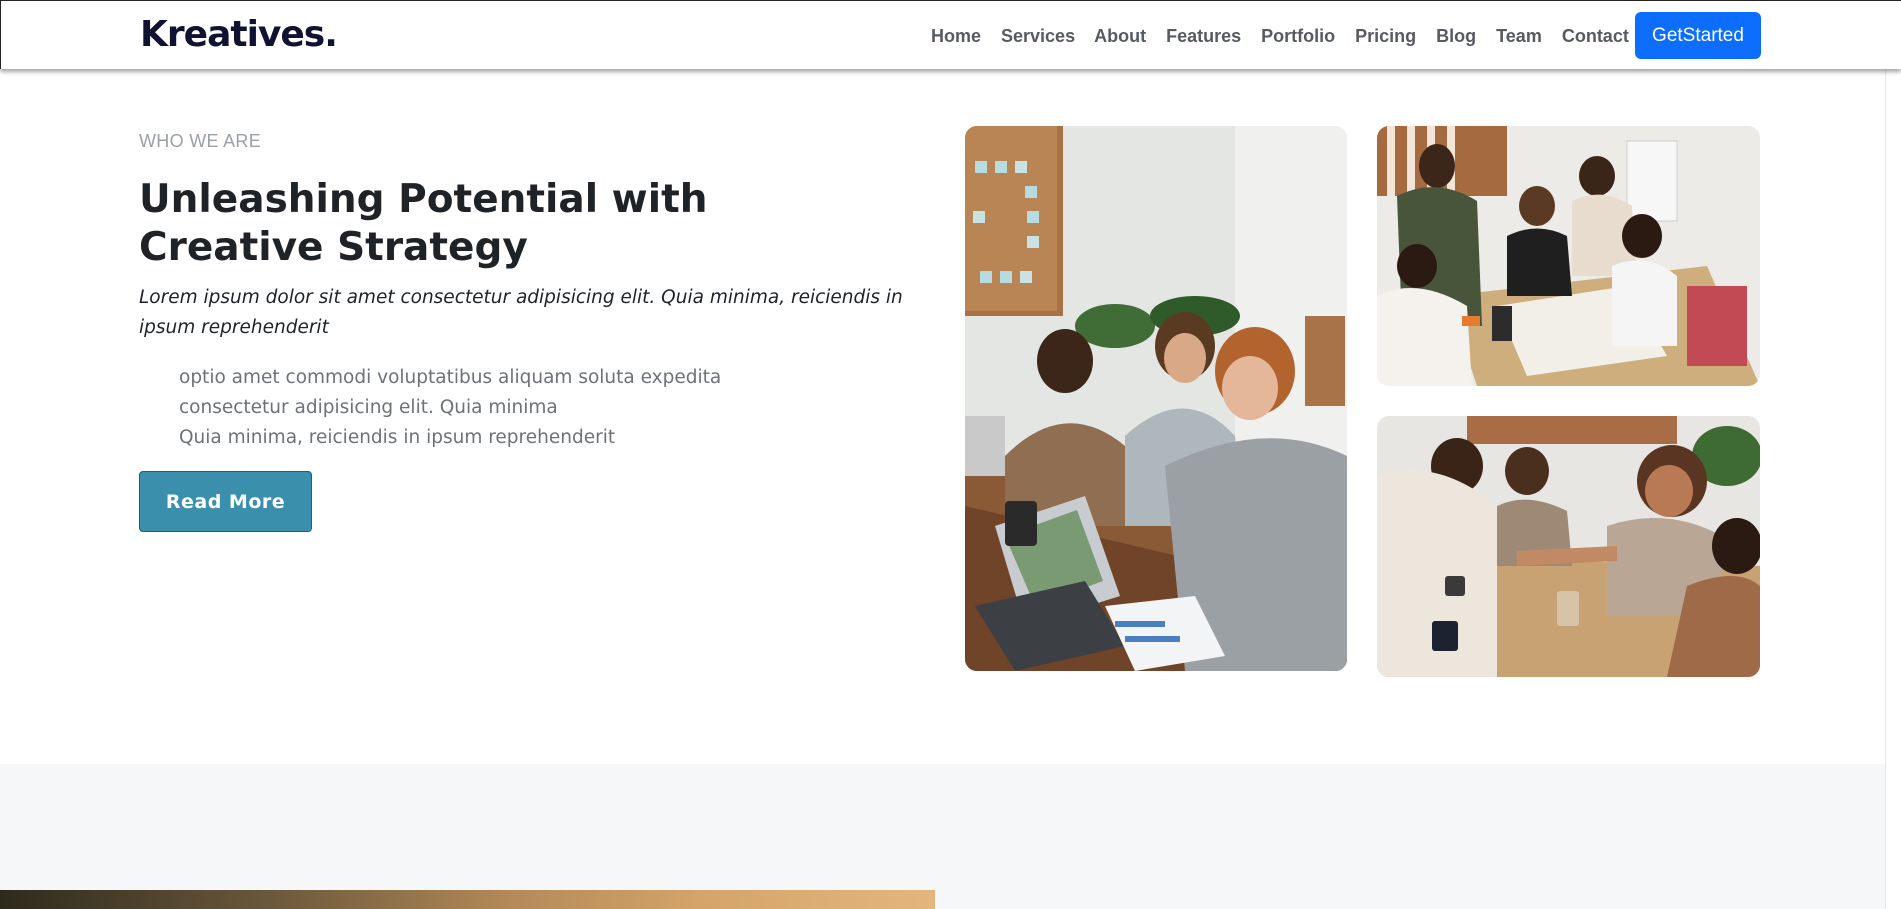 The image size is (1901, 909). I want to click on page-scrollbar, so click(1893, 489).